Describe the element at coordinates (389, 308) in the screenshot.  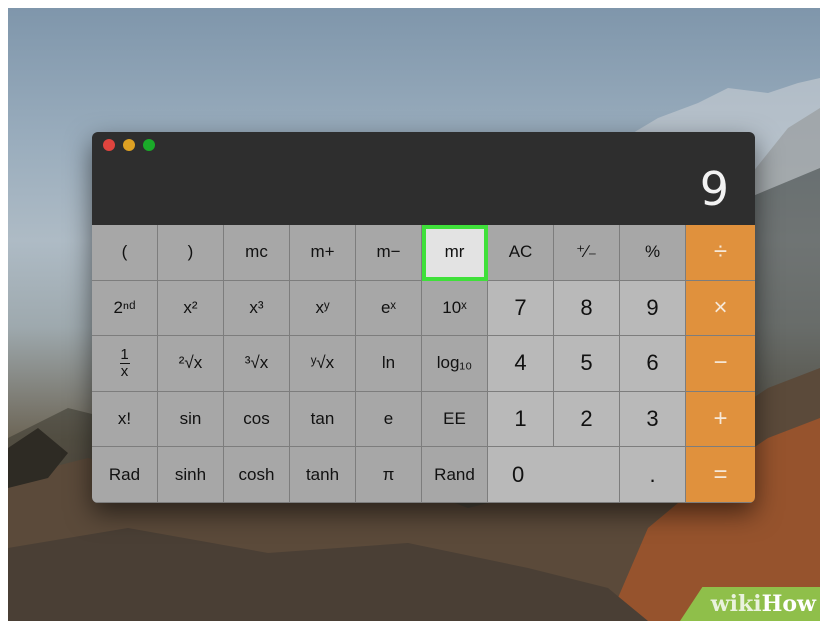
I see `key-e-to-x: eˣ` at that location.